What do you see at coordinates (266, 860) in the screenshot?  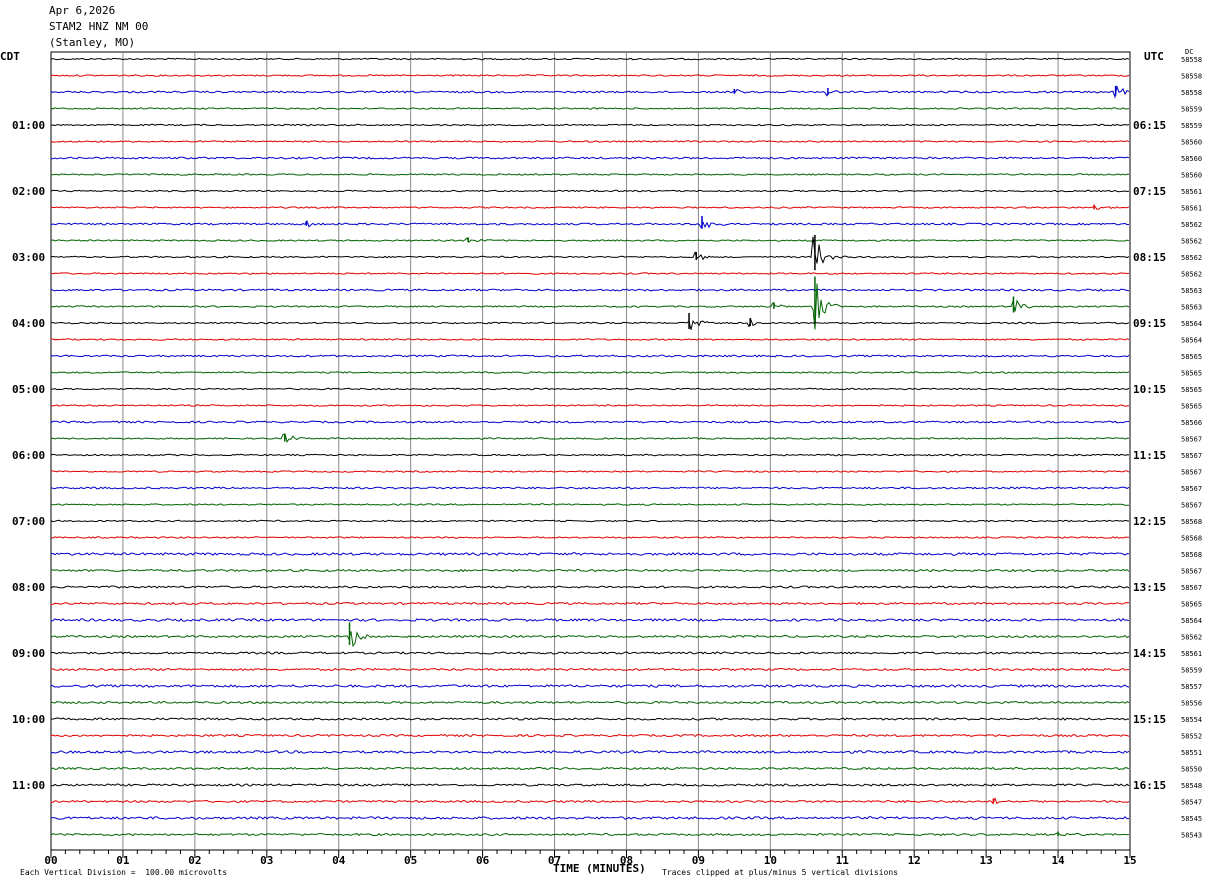 I see `x-tick-label: 03` at bounding box center [266, 860].